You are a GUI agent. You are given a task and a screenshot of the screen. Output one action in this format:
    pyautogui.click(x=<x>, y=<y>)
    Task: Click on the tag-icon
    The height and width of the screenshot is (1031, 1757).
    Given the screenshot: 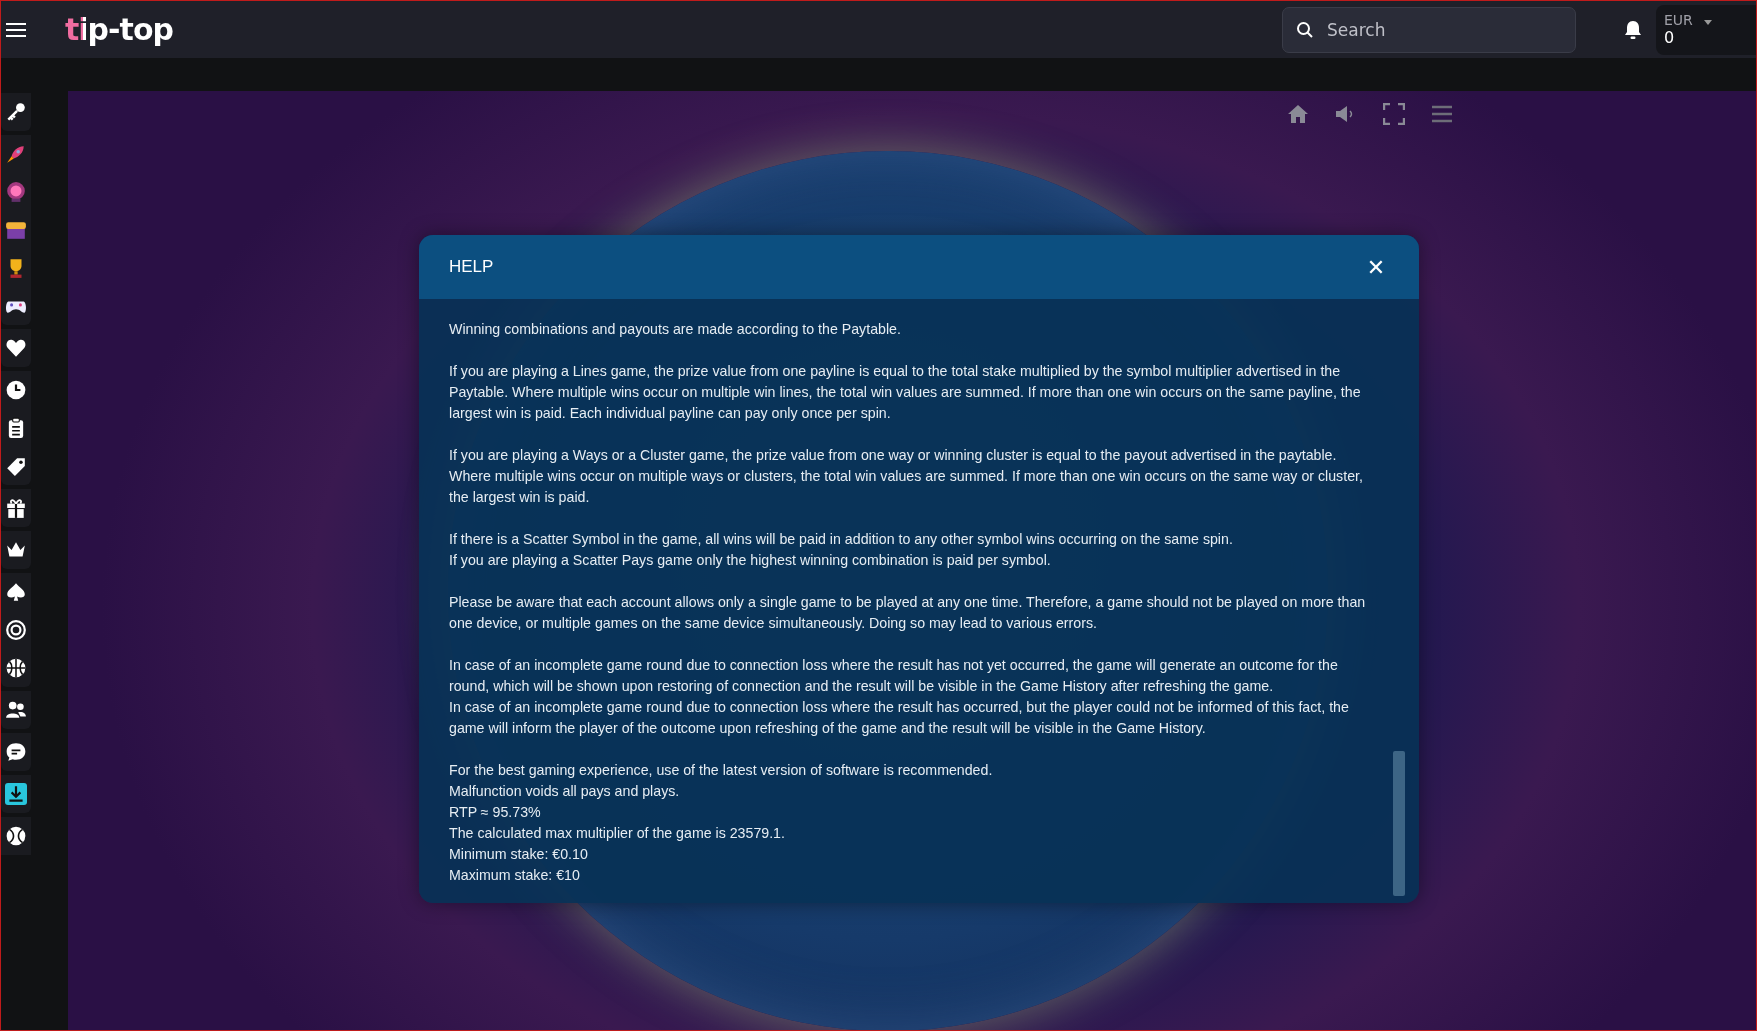 What is the action you would take?
    pyautogui.click(x=16, y=466)
    